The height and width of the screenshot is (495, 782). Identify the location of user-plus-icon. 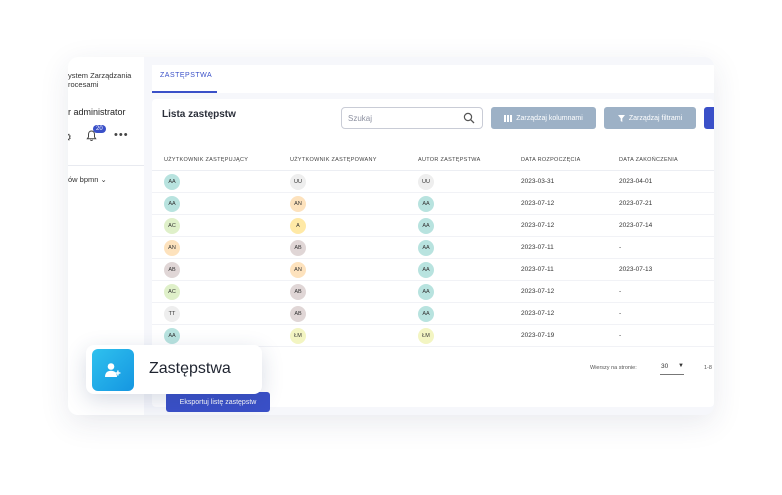
(113, 370).